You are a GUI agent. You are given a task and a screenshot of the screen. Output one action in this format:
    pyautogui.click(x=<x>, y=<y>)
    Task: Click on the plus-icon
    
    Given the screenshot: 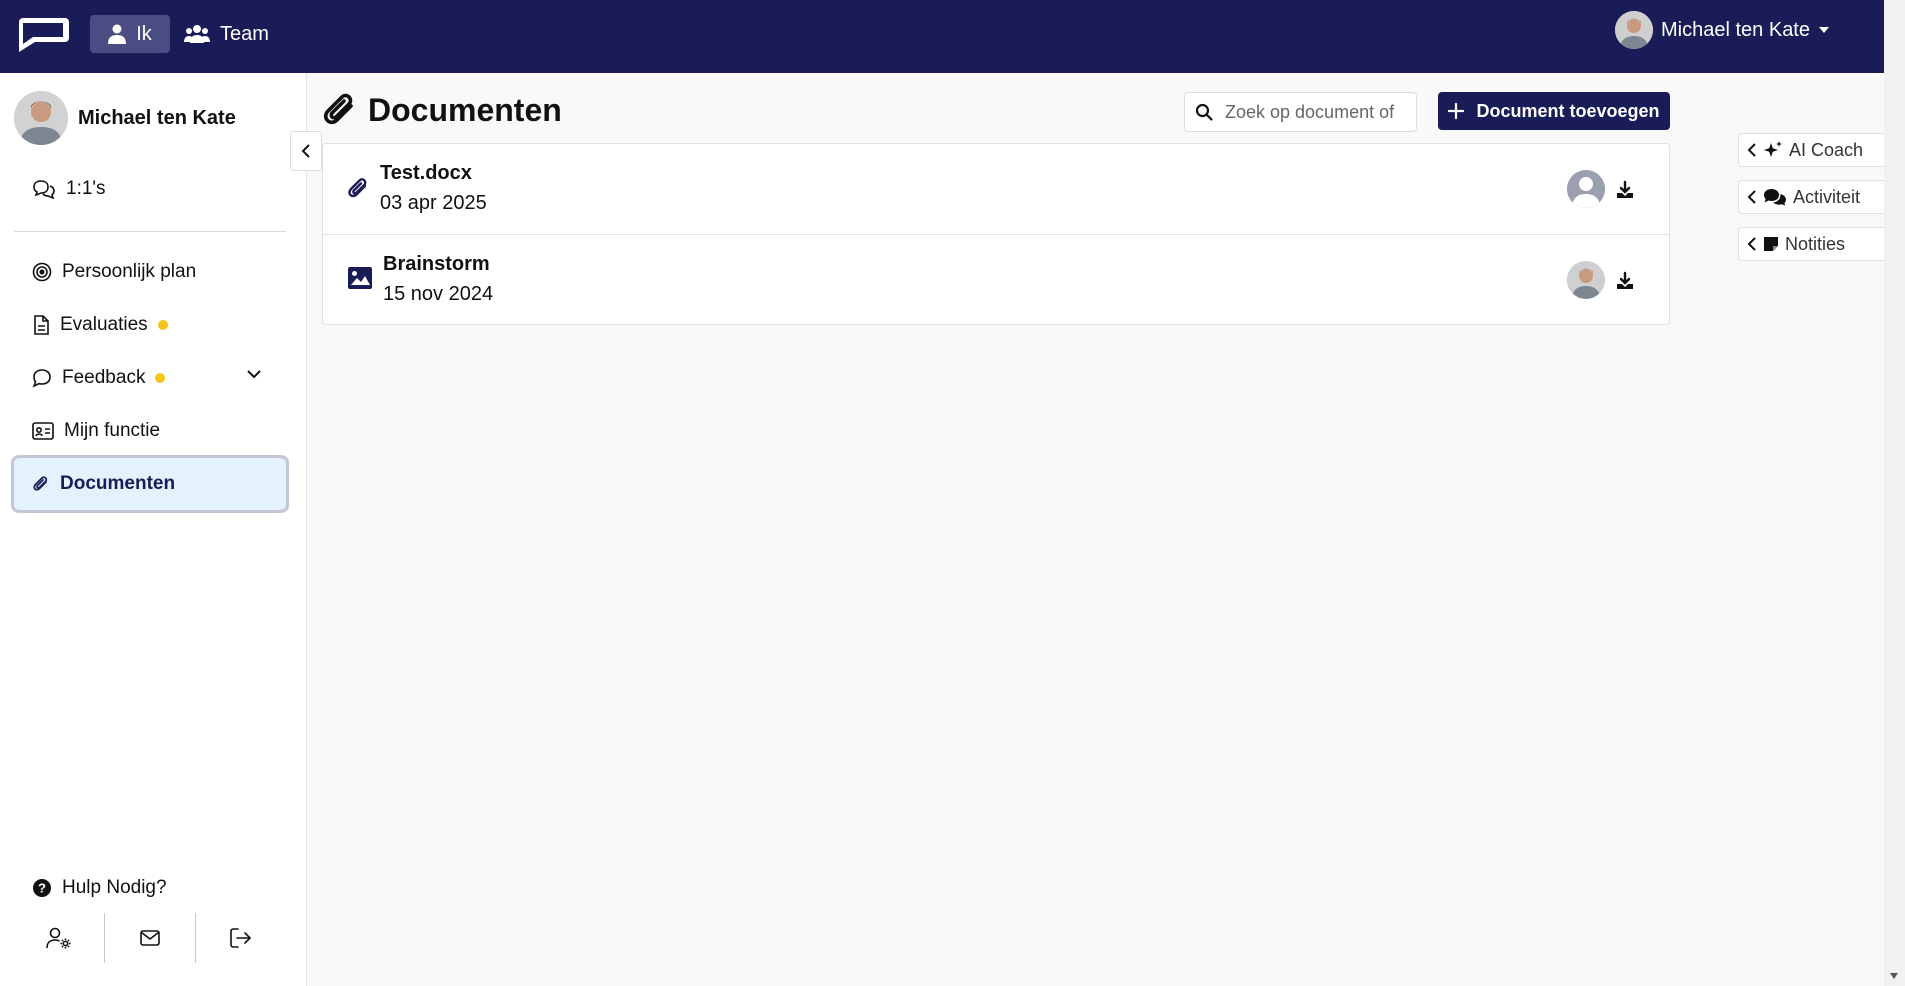 What is the action you would take?
    pyautogui.click(x=1456, y=111)
    